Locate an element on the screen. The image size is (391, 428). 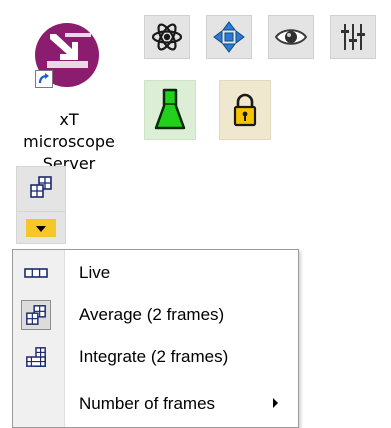
eye-icon is located at coordinates (291, 37).